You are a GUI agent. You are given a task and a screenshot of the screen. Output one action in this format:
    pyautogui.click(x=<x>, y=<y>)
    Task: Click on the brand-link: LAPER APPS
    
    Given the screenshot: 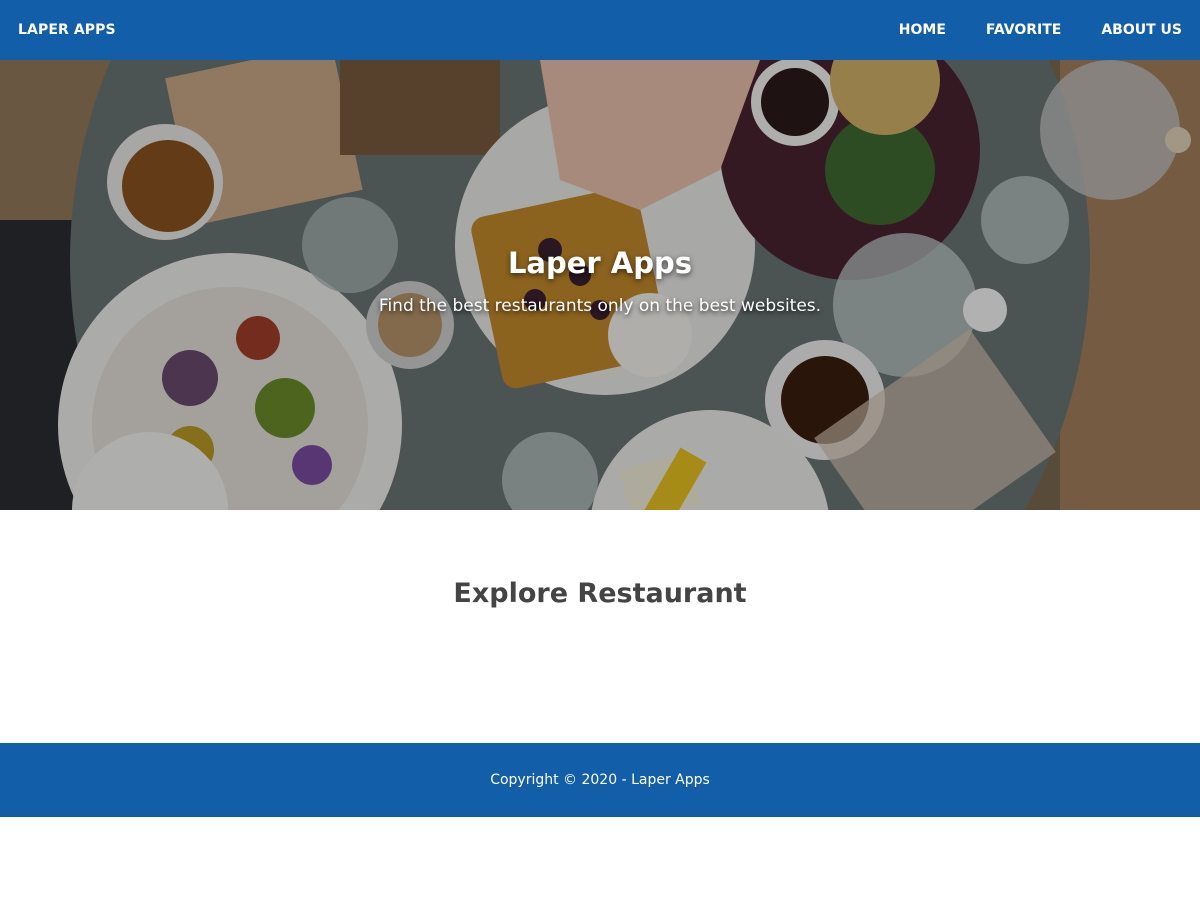 What is the action you would take?
    pyautogui.click(x=67, y=30)
    